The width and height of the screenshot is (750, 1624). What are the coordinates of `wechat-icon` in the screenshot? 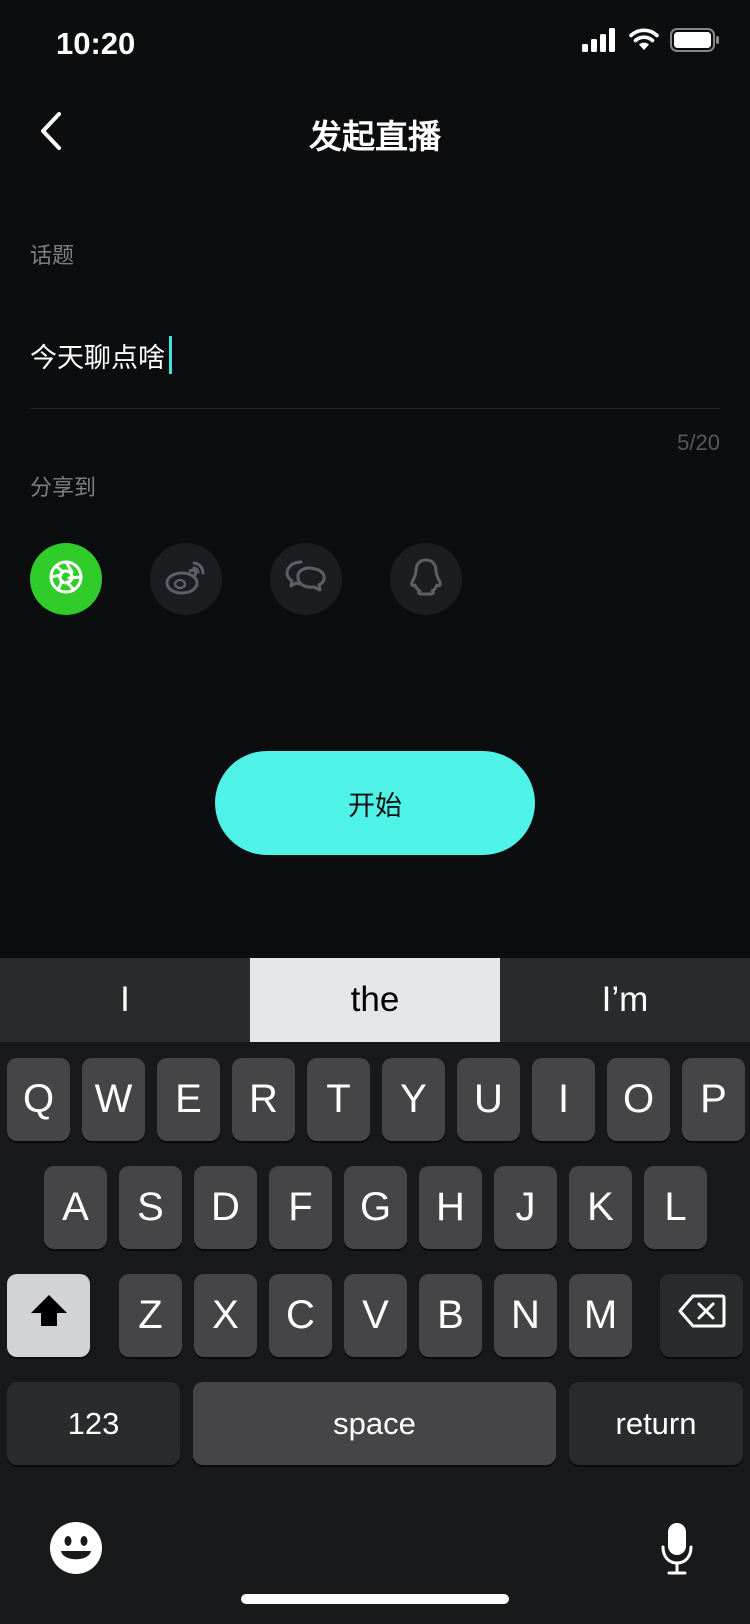 It's located at (306, 579).